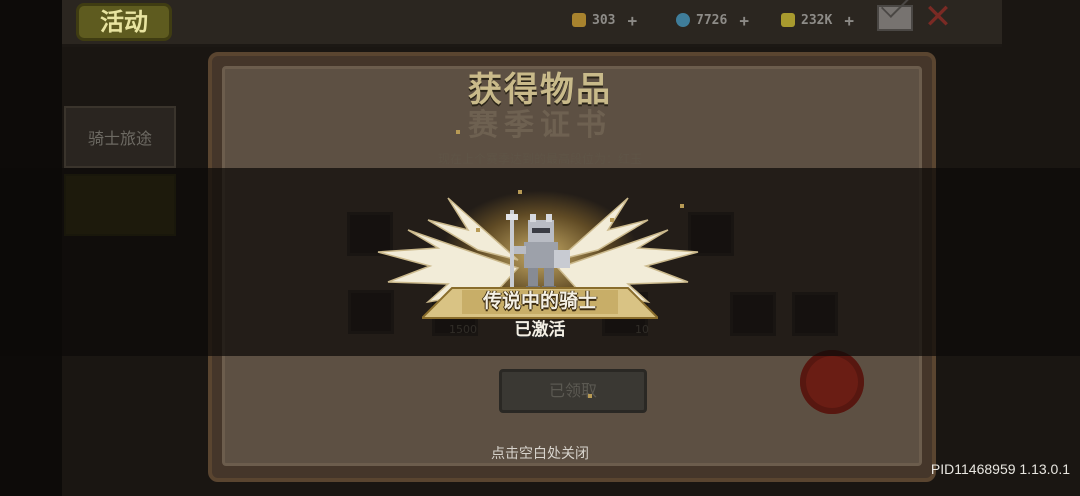  What do you see at coordinates (540, 90) in the screenshot?
I see `modal-title: 获得物品` at bounding box center [540, 90].